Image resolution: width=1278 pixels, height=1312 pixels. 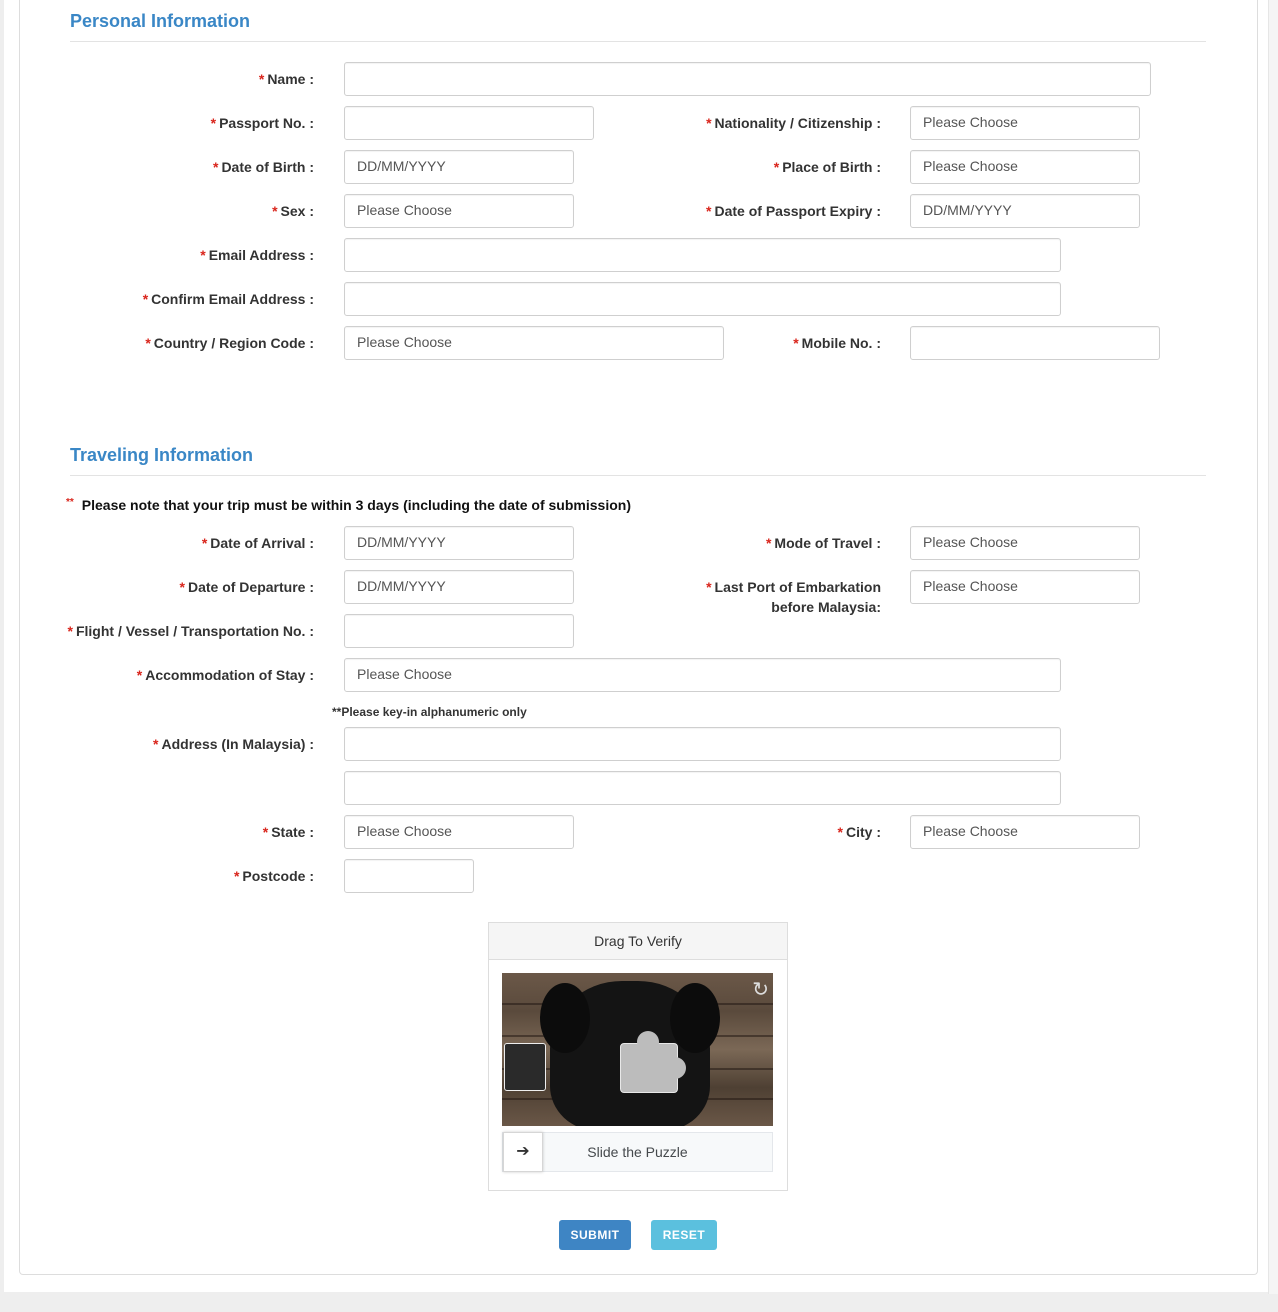 I want to click on state-select: Please Choose, so click(x=459, y=832).